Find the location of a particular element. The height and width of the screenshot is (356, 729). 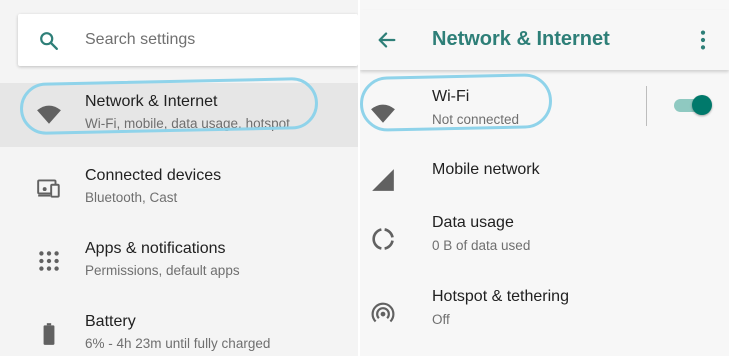

settings-item-battery: Battery 6% - 4h 23m until fully charged is located at coordinates (180, 329).